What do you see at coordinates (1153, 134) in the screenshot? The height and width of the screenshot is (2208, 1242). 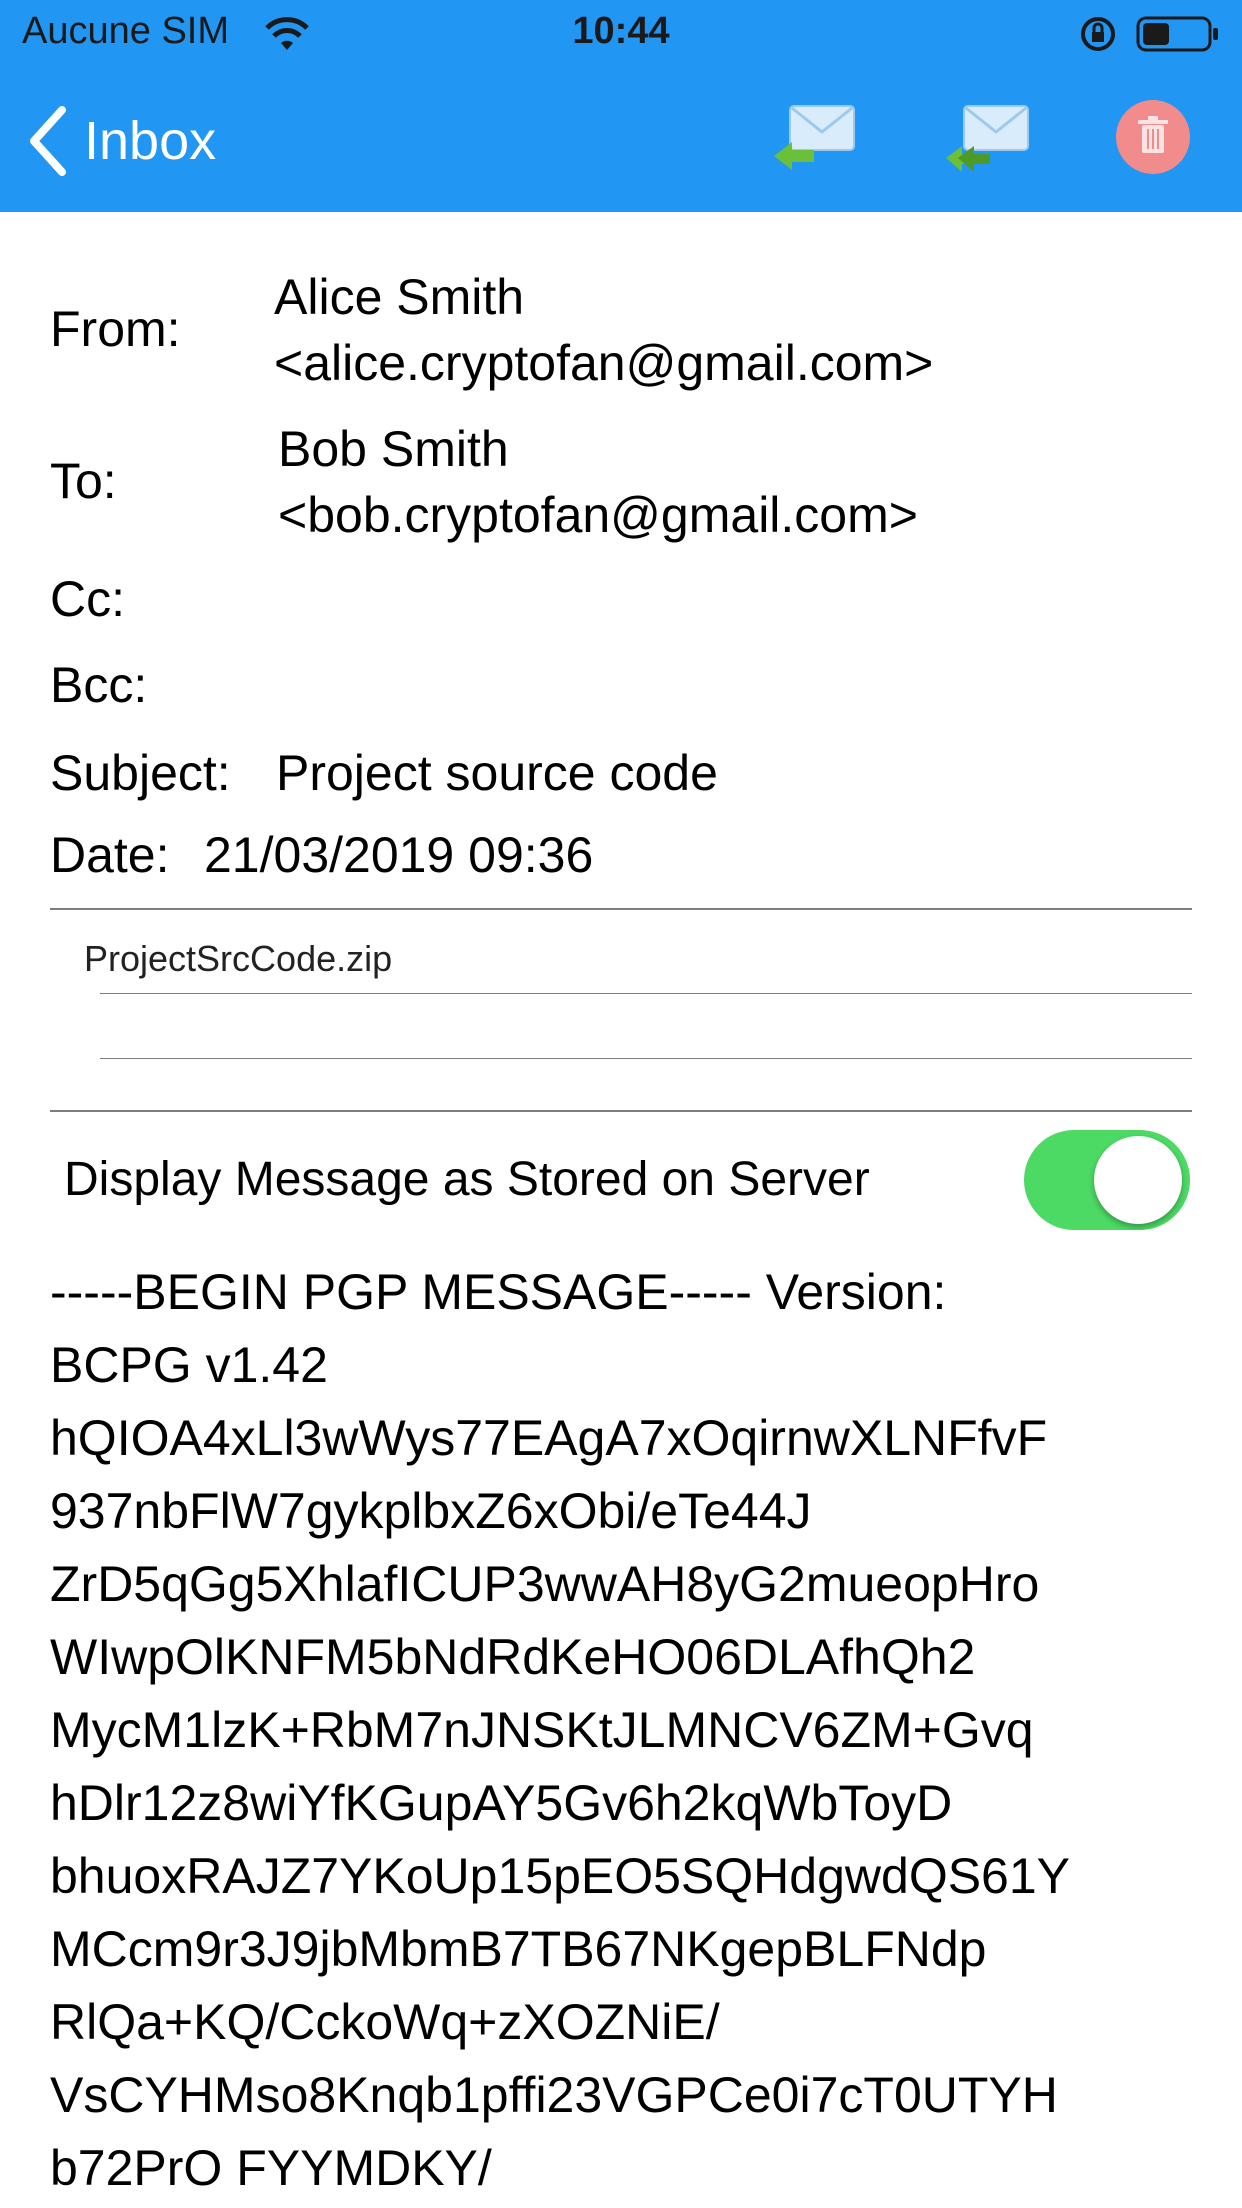 I see `trash-icon` at bounding box center [1153, 134].